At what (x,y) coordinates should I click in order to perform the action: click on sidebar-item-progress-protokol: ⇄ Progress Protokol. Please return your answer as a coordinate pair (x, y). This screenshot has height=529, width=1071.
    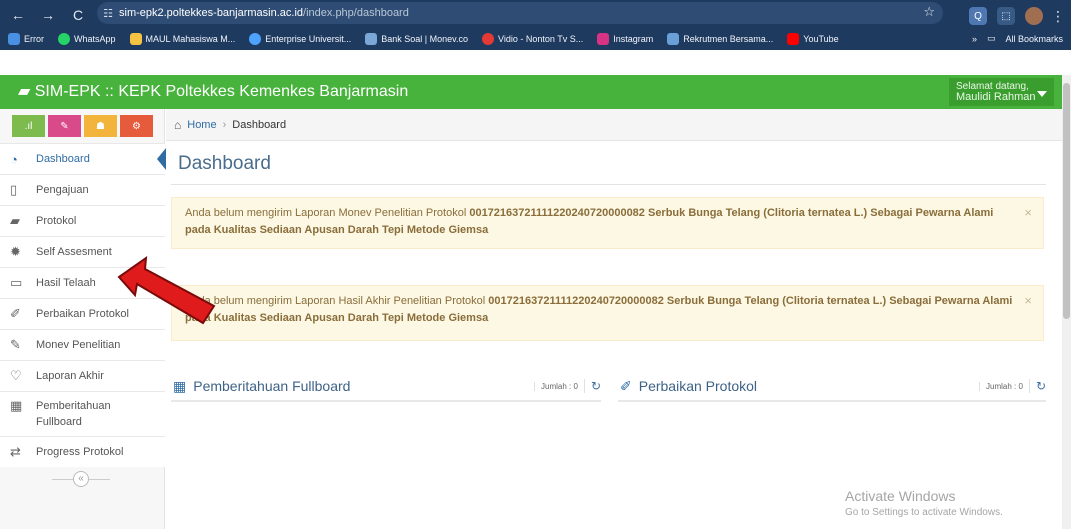
    Looking at the image, I should click on (82, 451).